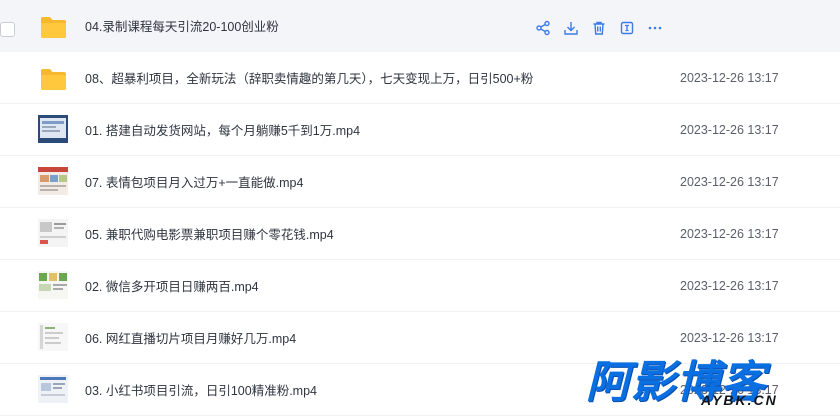  What do you see at coordinates (626, 27) in the screenshot?
I see `rename-icon` at bounding box center [626, 27].